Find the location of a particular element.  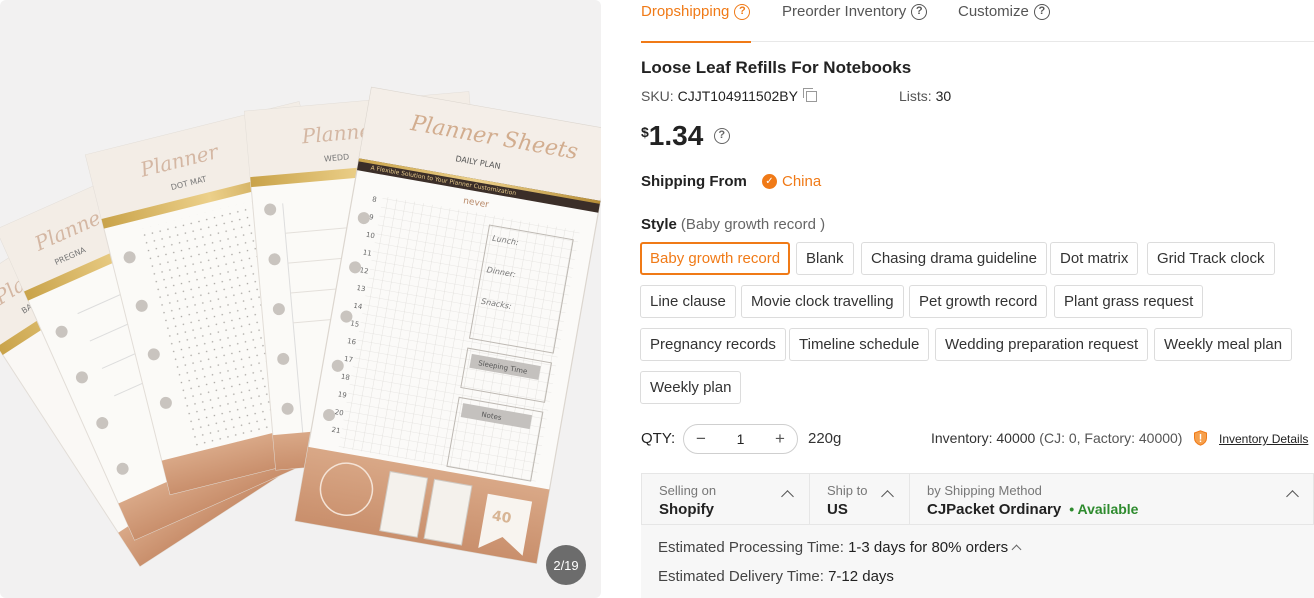

shipping-method-label: by Shipping Method is located at coordinates (984, 490).